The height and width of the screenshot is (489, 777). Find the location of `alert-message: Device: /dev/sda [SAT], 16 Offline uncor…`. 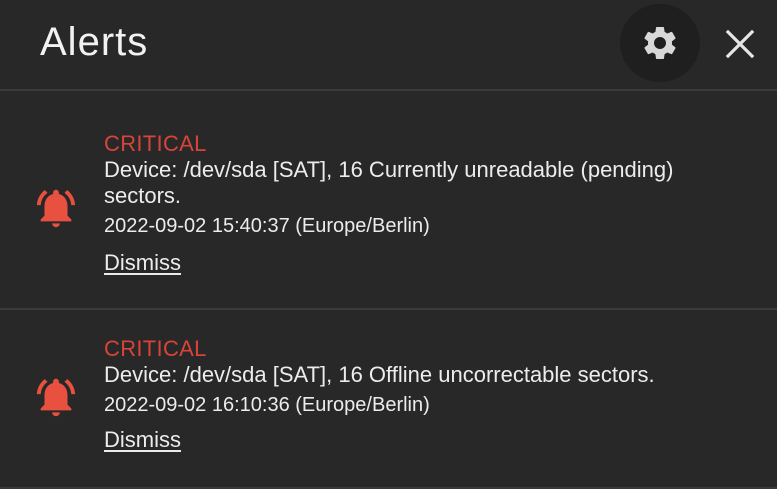

alert-message: Device: /dev/sda [SAT], 16 Offline uncor… is located at coordinates (379, 374).